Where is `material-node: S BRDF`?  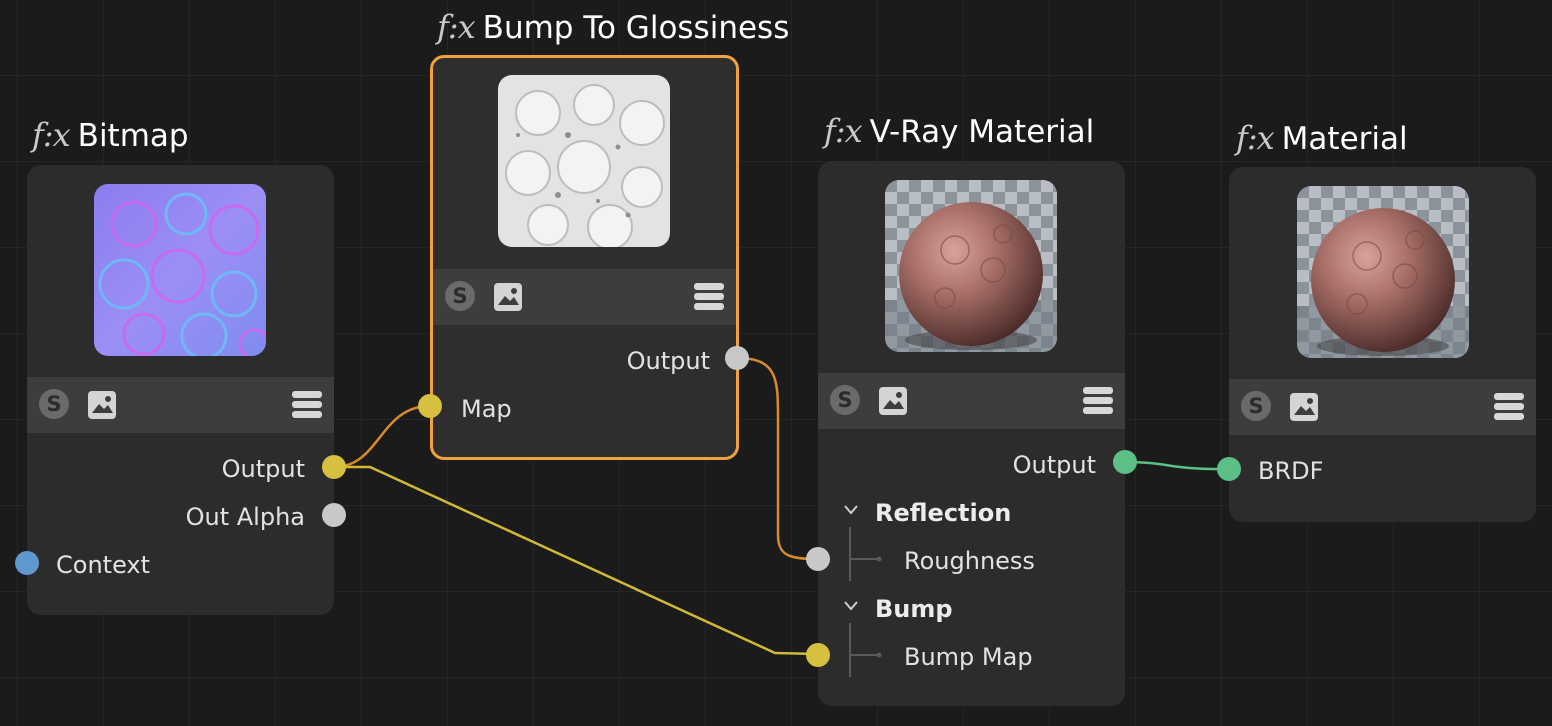 material-node: S BRDF is located at coordinates (1382, 344).